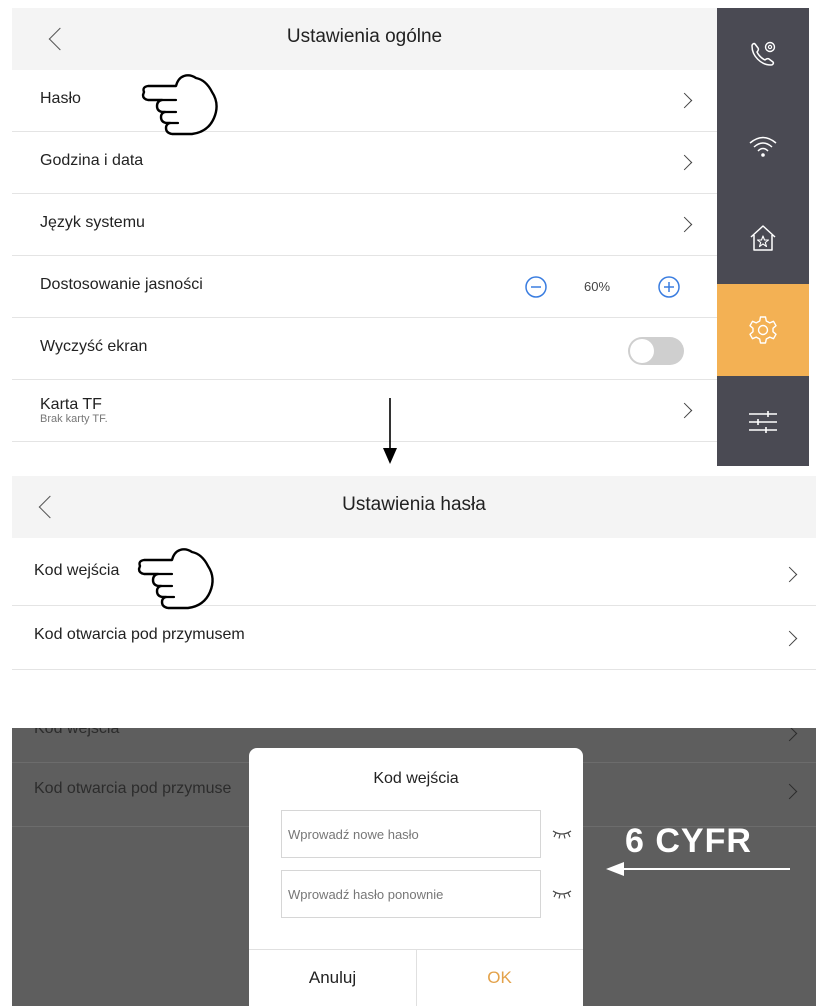 This screenshot has width=816, height=1006. I want to click on repeat-password-input, so click(411, 894).